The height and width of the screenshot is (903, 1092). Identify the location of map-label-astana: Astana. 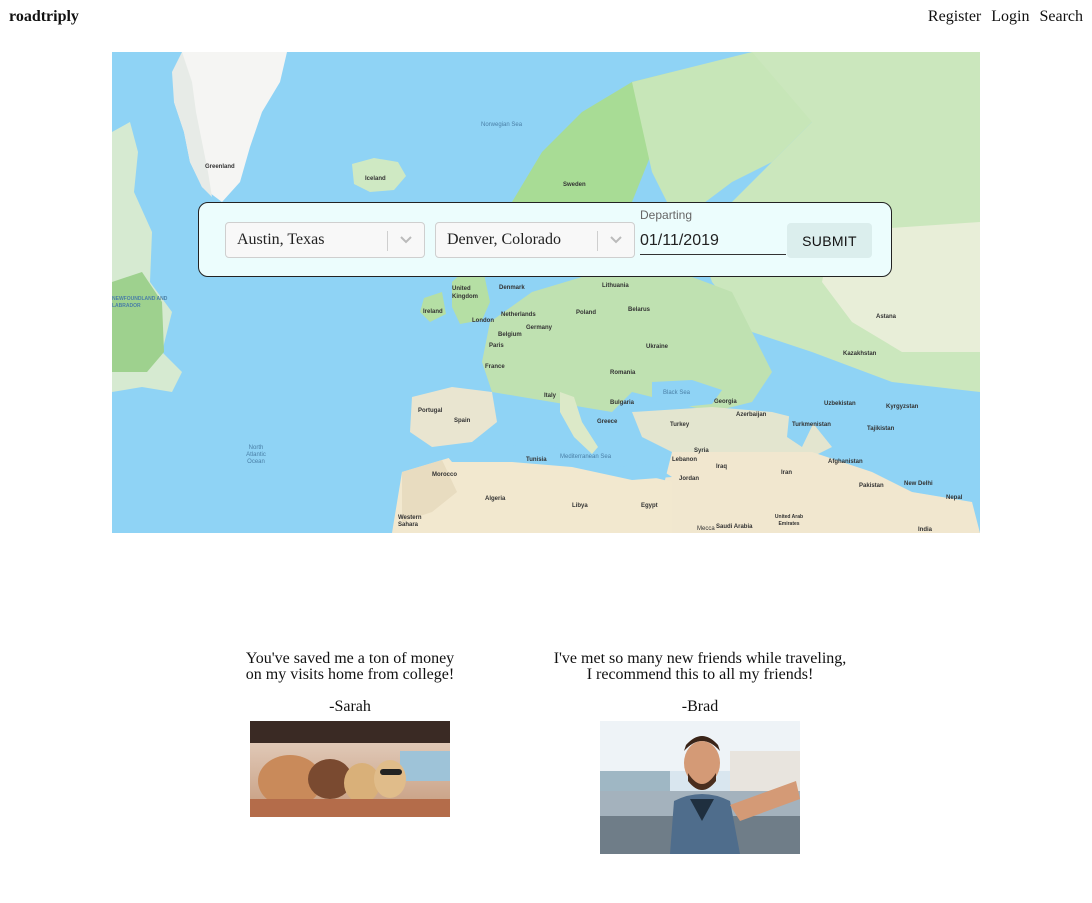
(886, 317).